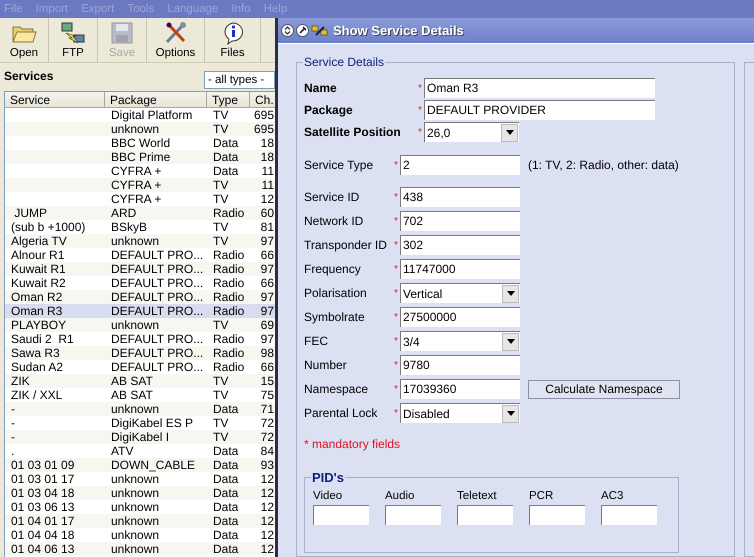 This screenshot has width=754, height=557. What do you see at coordinates (136, 185) in the screenshot?
I see `table-cell: CYFRA +` at bounding box center [136, 185].